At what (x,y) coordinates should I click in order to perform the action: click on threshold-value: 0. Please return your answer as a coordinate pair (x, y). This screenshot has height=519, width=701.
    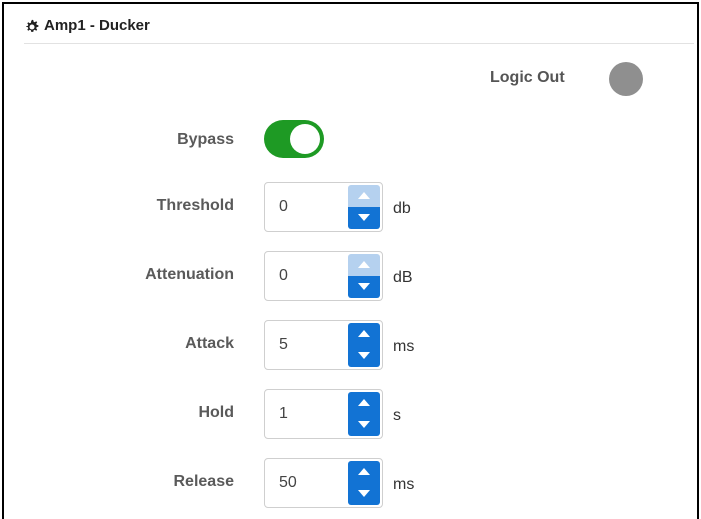
    Looking at the image, I should click on (283, 206).